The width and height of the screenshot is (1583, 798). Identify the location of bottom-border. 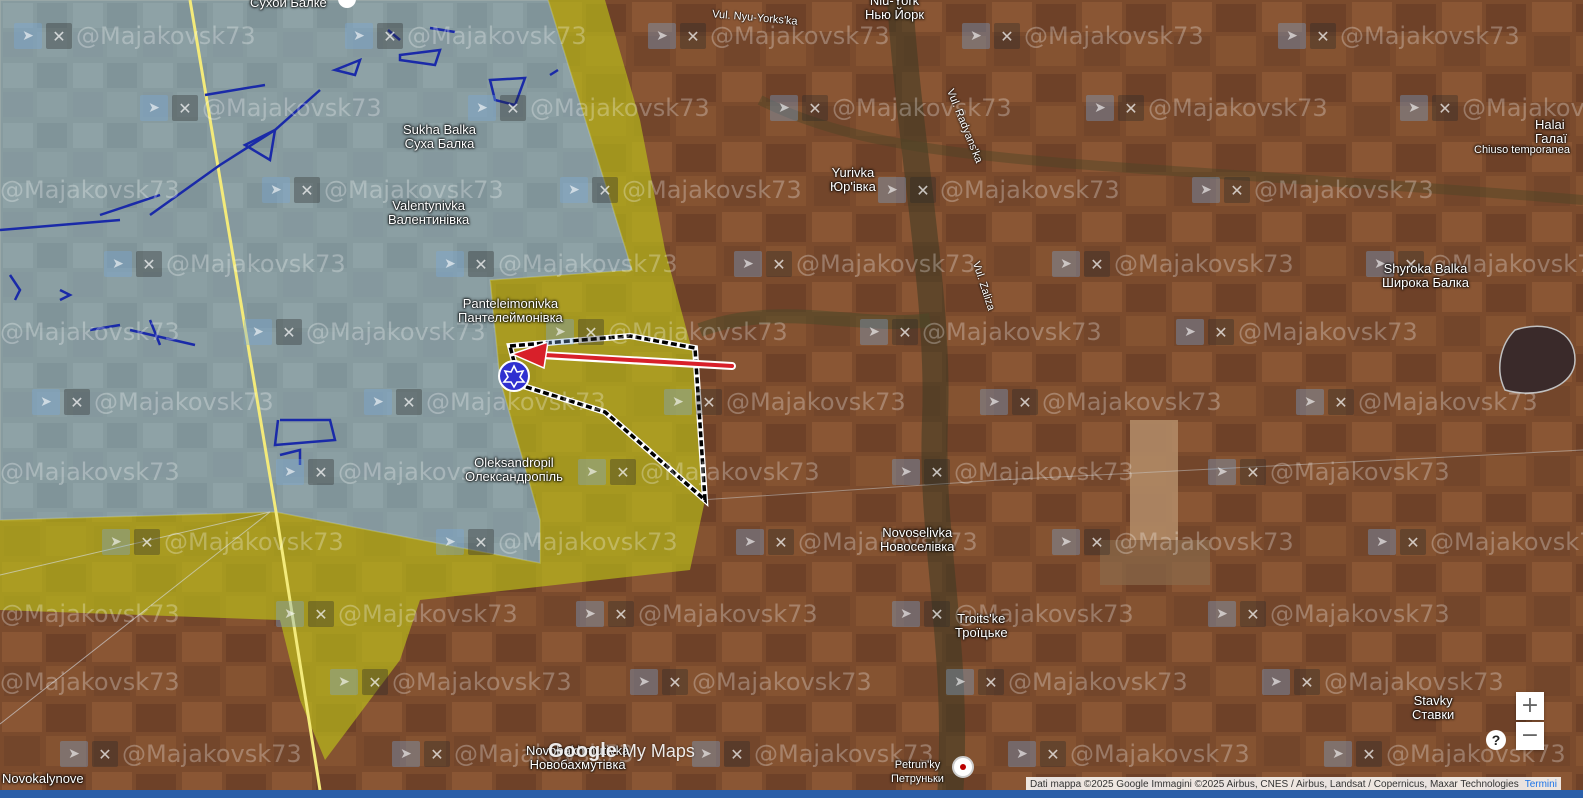
(791, 794).